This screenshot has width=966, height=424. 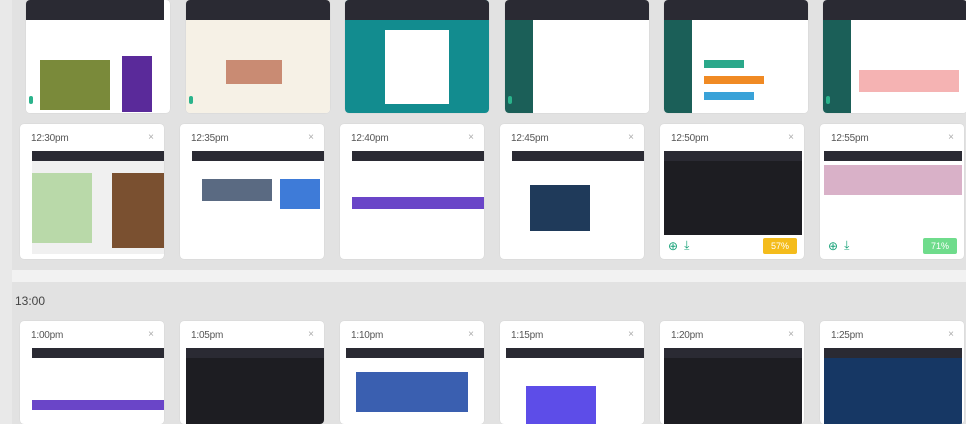 I want to click on hour-label: 13:00, so click(x=30, y=301).